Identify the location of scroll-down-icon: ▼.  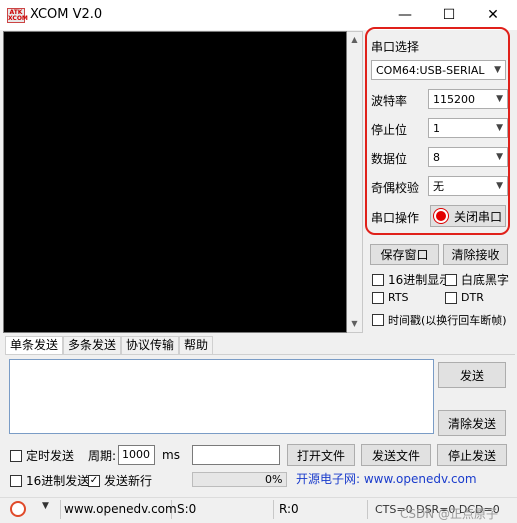
(354, 324).